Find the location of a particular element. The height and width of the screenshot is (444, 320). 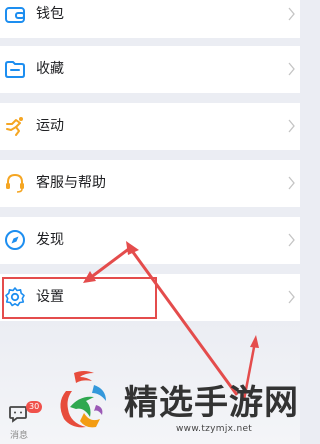

chat-bubble-icon is located at coordinates (18, 414).